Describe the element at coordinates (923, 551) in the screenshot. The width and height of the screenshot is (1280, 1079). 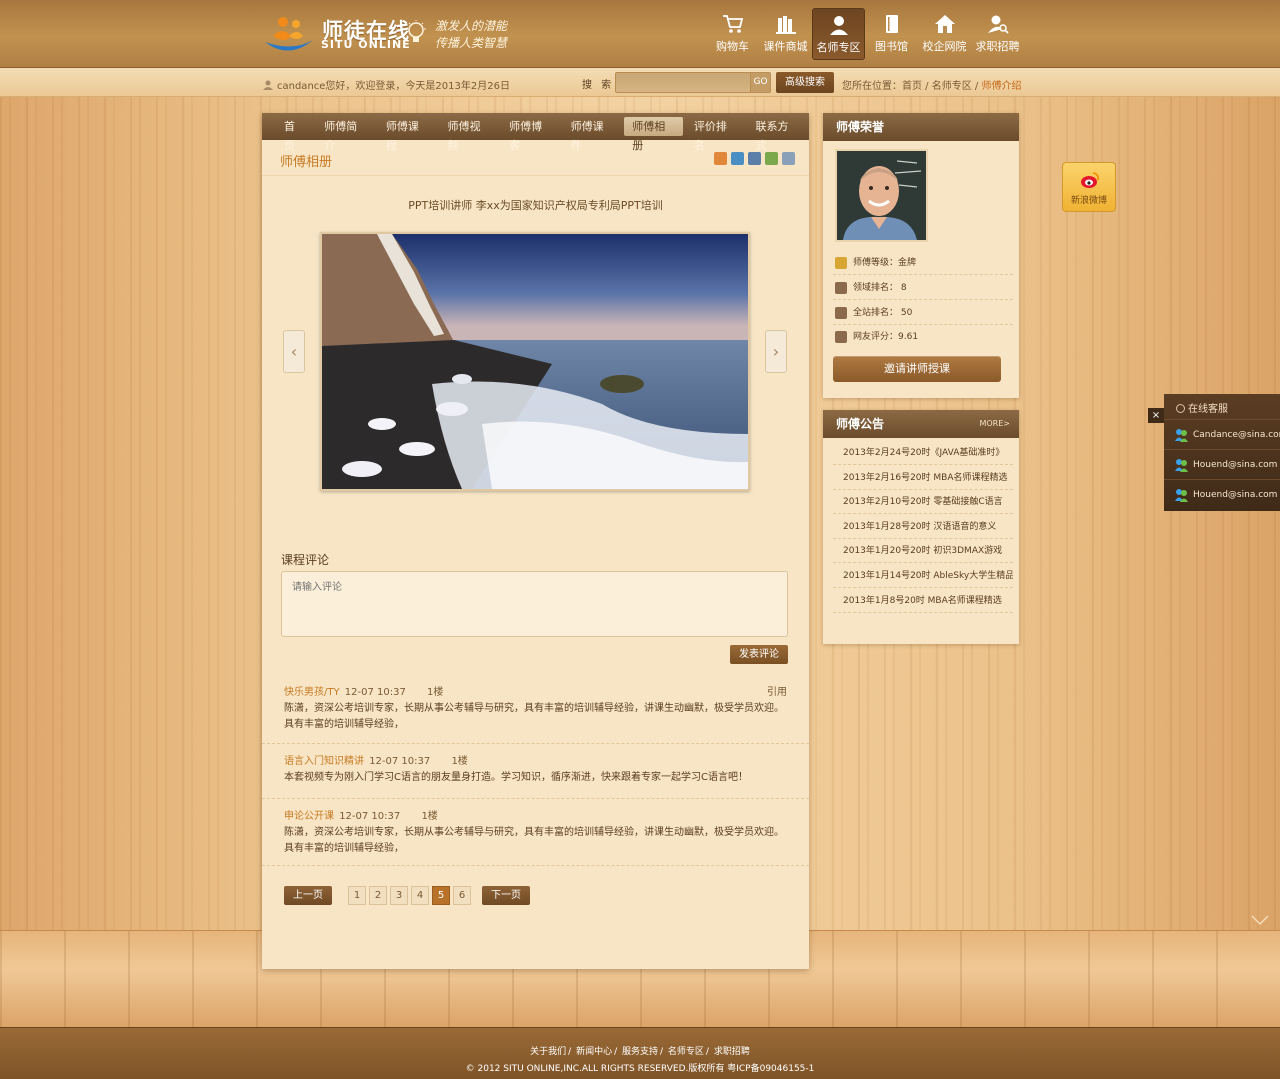
I see `notice-item: 2013年1月20号20时 初识3DMAX游戏` at that location.